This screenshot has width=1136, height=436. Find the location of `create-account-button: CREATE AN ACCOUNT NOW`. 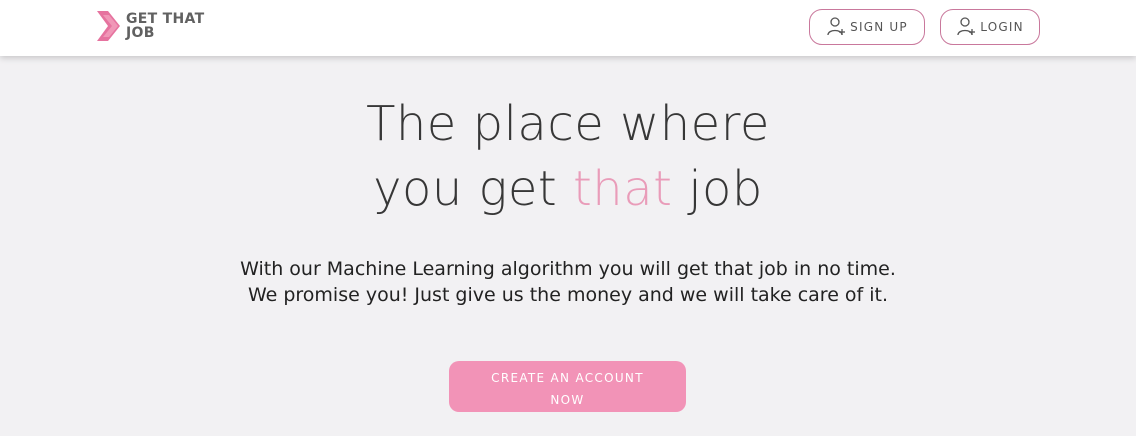

create-account-button: CREATE AN ACCOUNT NOW is located at coordinates (567, 386).